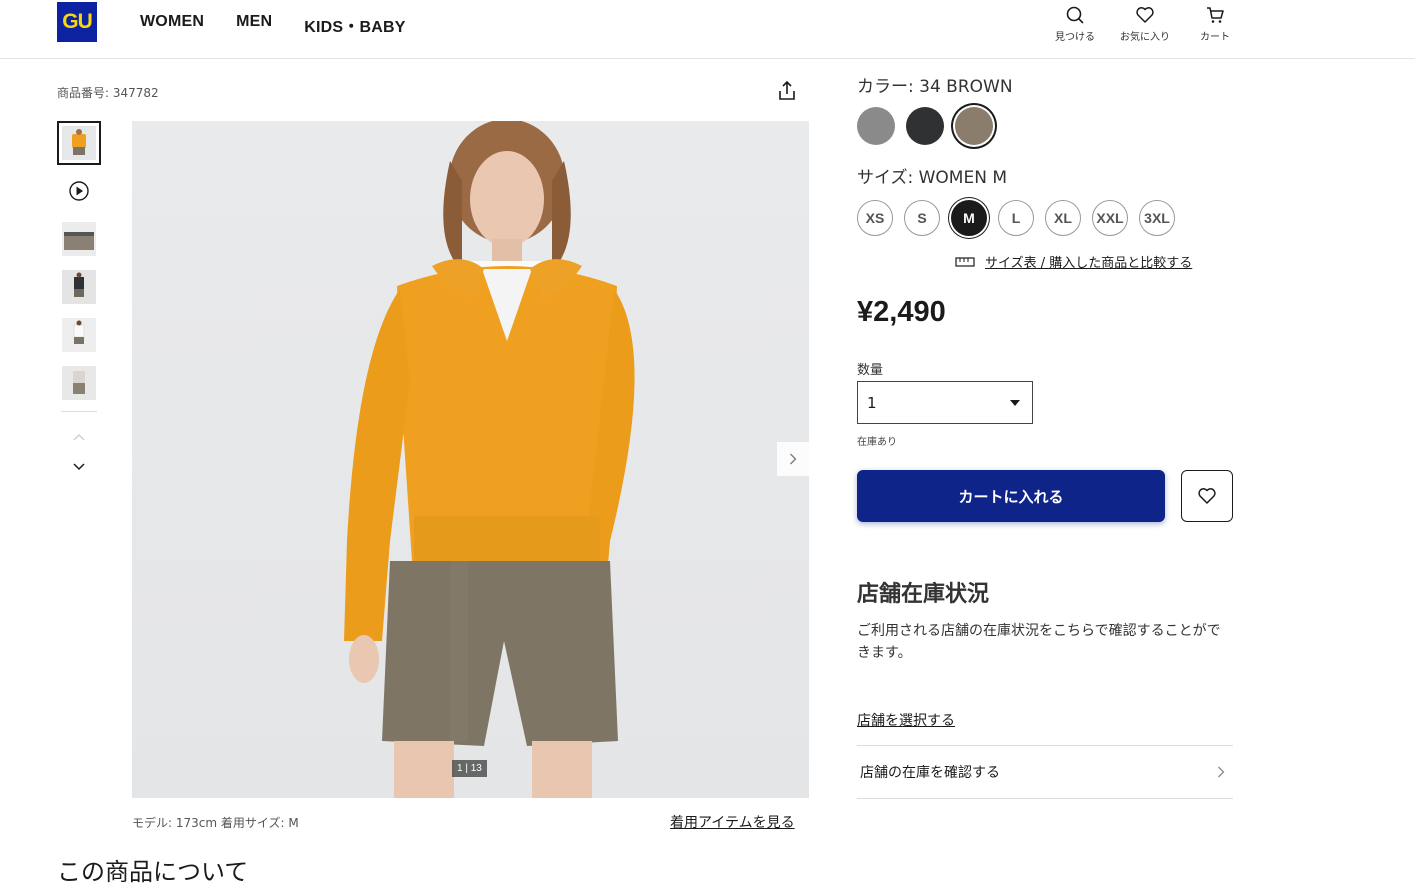 The width and height of the screenshot is (1415, 895). I want to click on thumbnail-scroll-up, so click(79, 437).